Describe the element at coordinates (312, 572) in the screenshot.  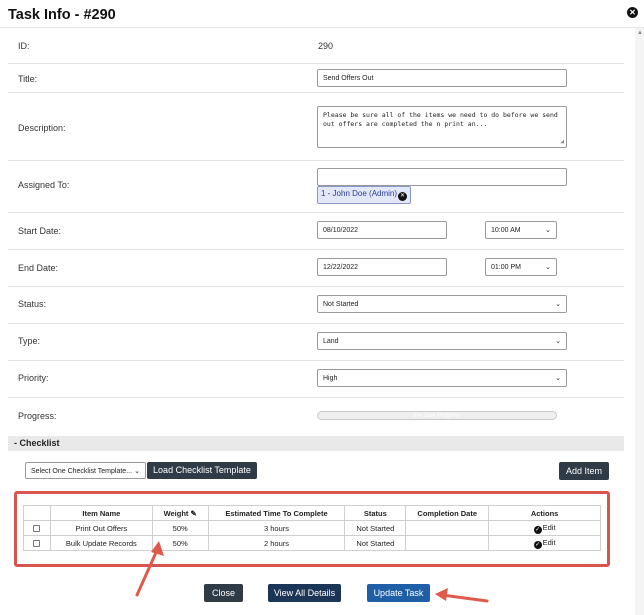
I see `annotation-arrows` at that location.